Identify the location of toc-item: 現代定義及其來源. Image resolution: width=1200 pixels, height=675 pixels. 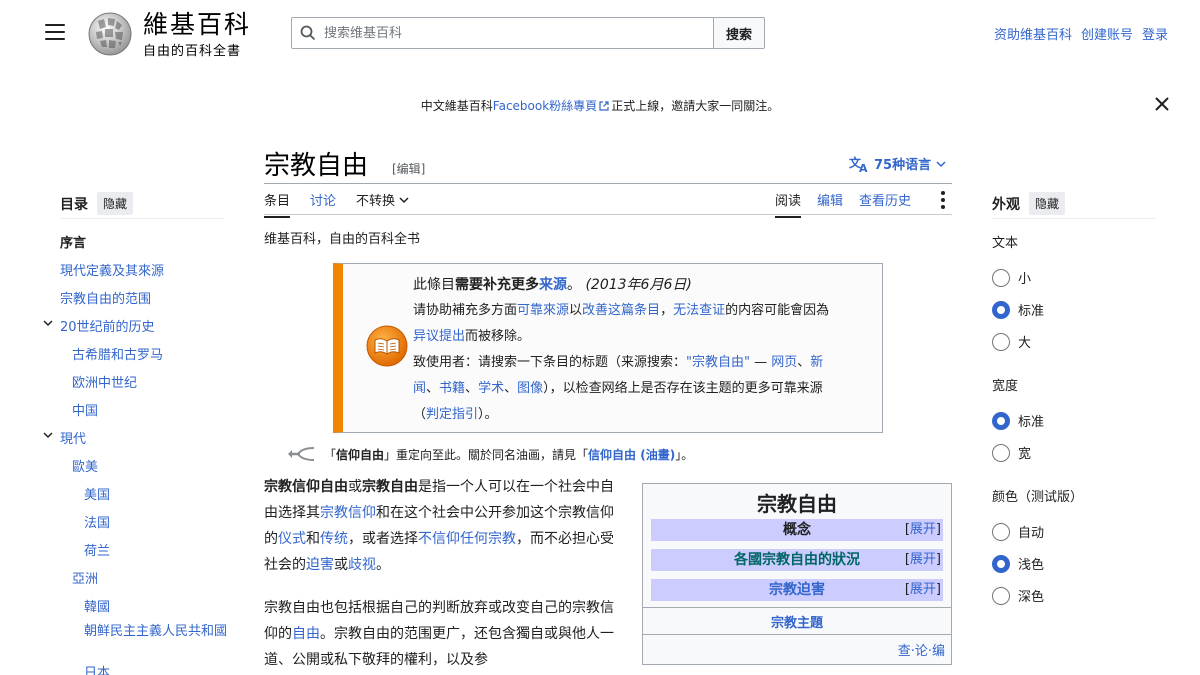
(112, 269).